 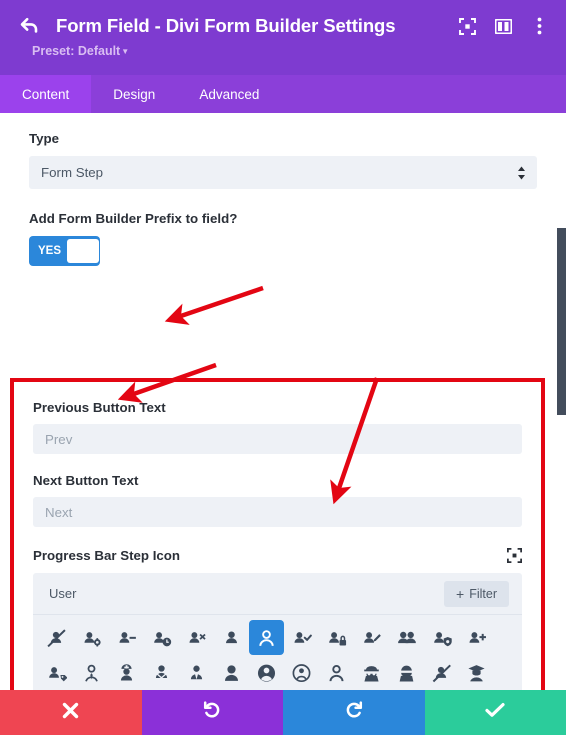 I want to click on tab-bar: Content Design Advanced, so click(x=283, y=94).